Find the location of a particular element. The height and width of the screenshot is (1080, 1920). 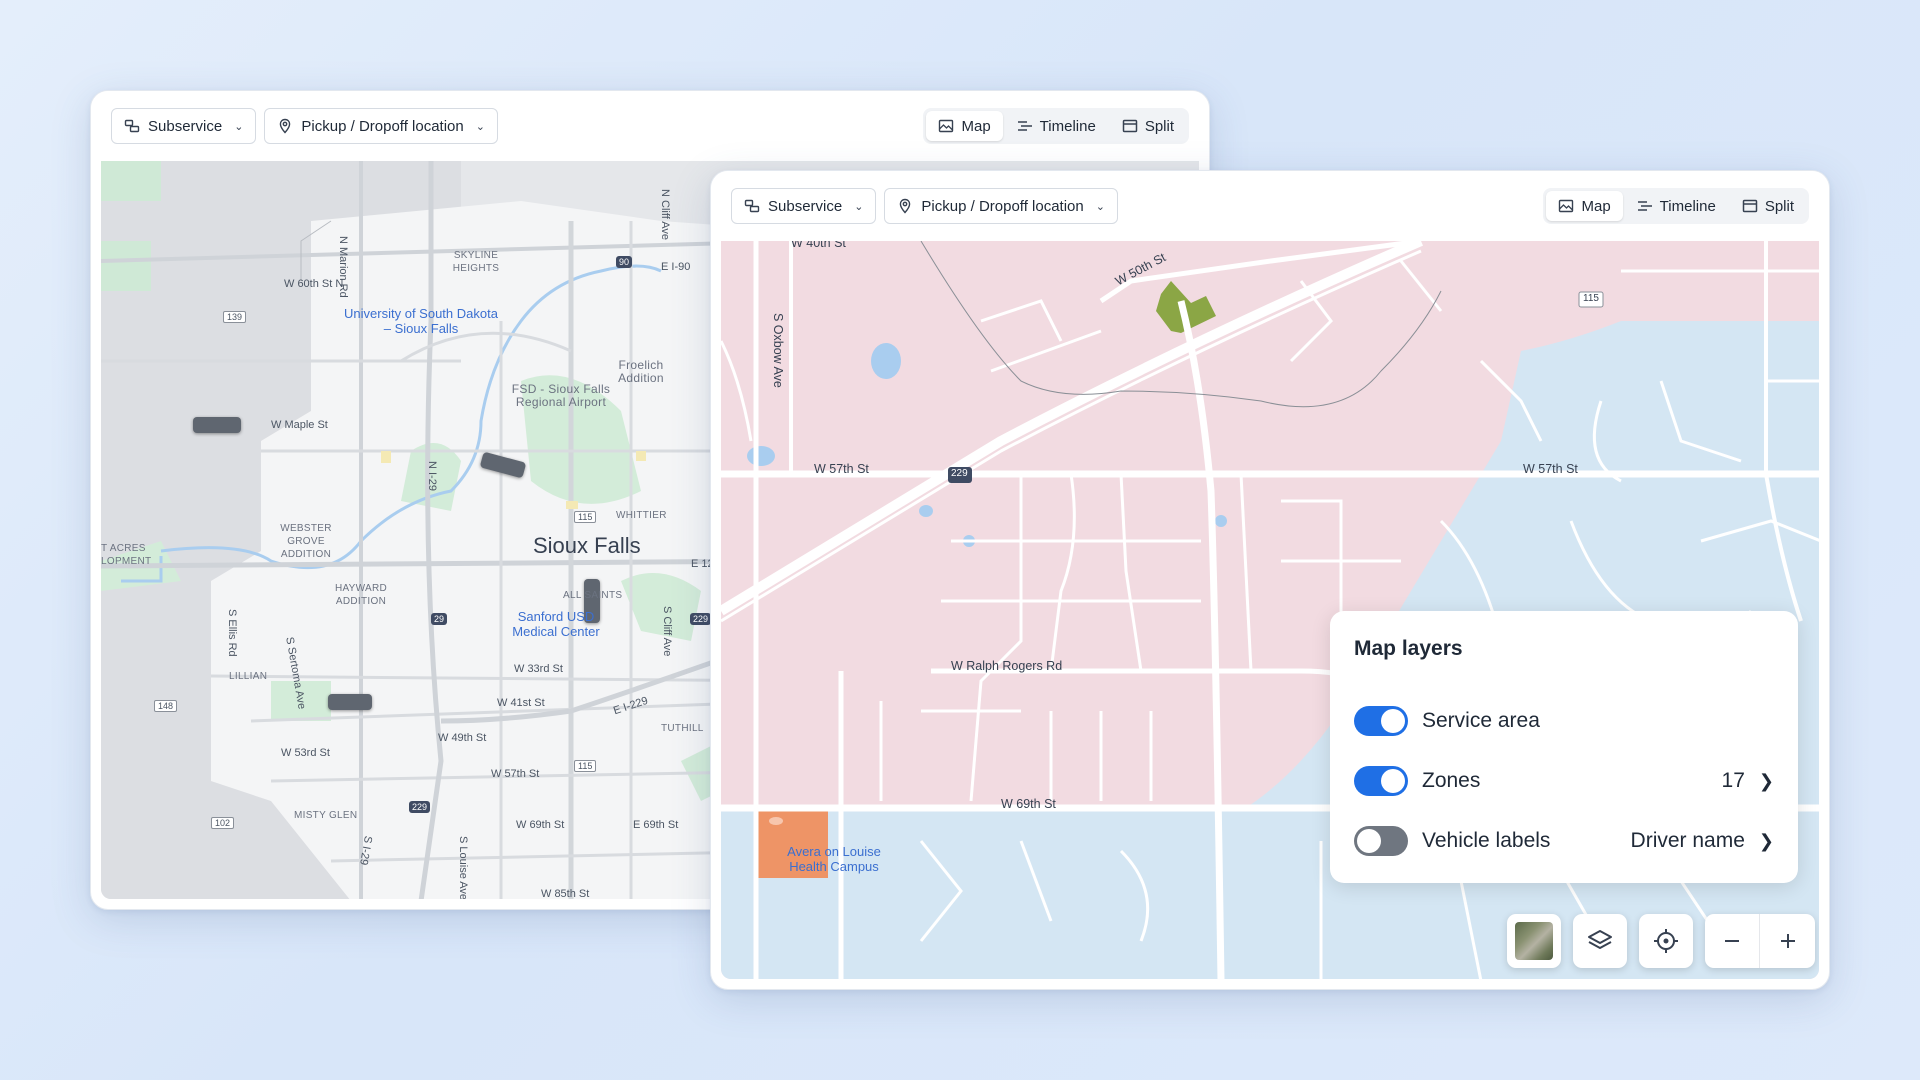

layers-button is located at coordinates (1600, 941).